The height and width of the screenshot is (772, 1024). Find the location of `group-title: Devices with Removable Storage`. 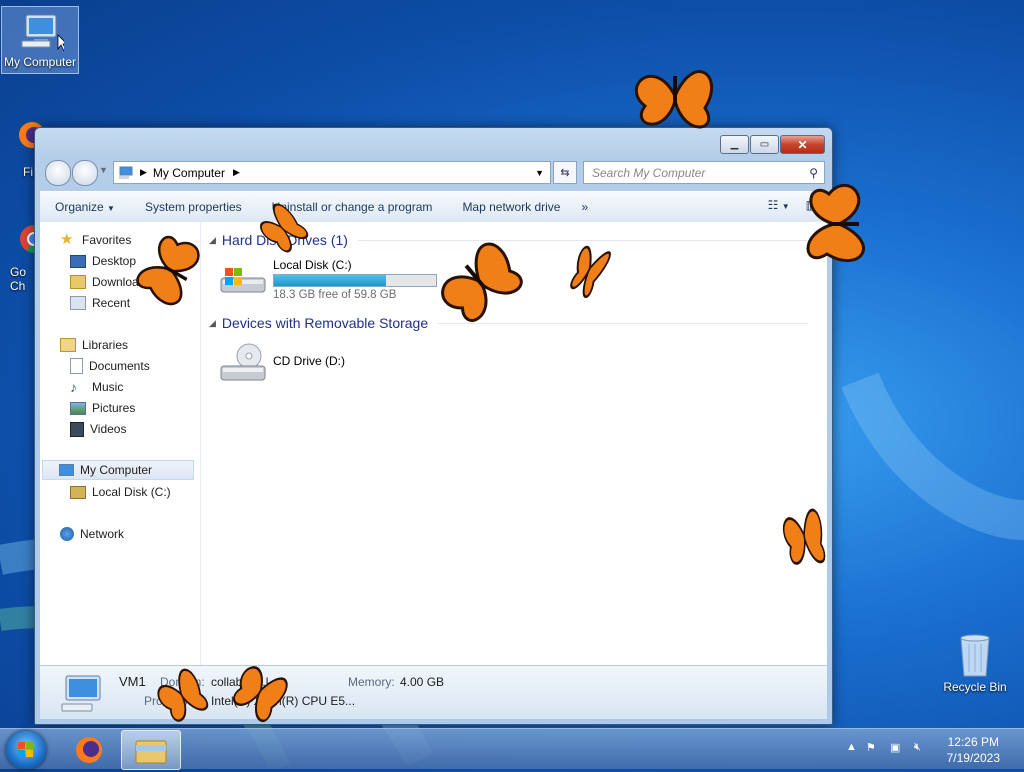

group-title: Devices with Removable Storage is located at coordinates (325, 323).